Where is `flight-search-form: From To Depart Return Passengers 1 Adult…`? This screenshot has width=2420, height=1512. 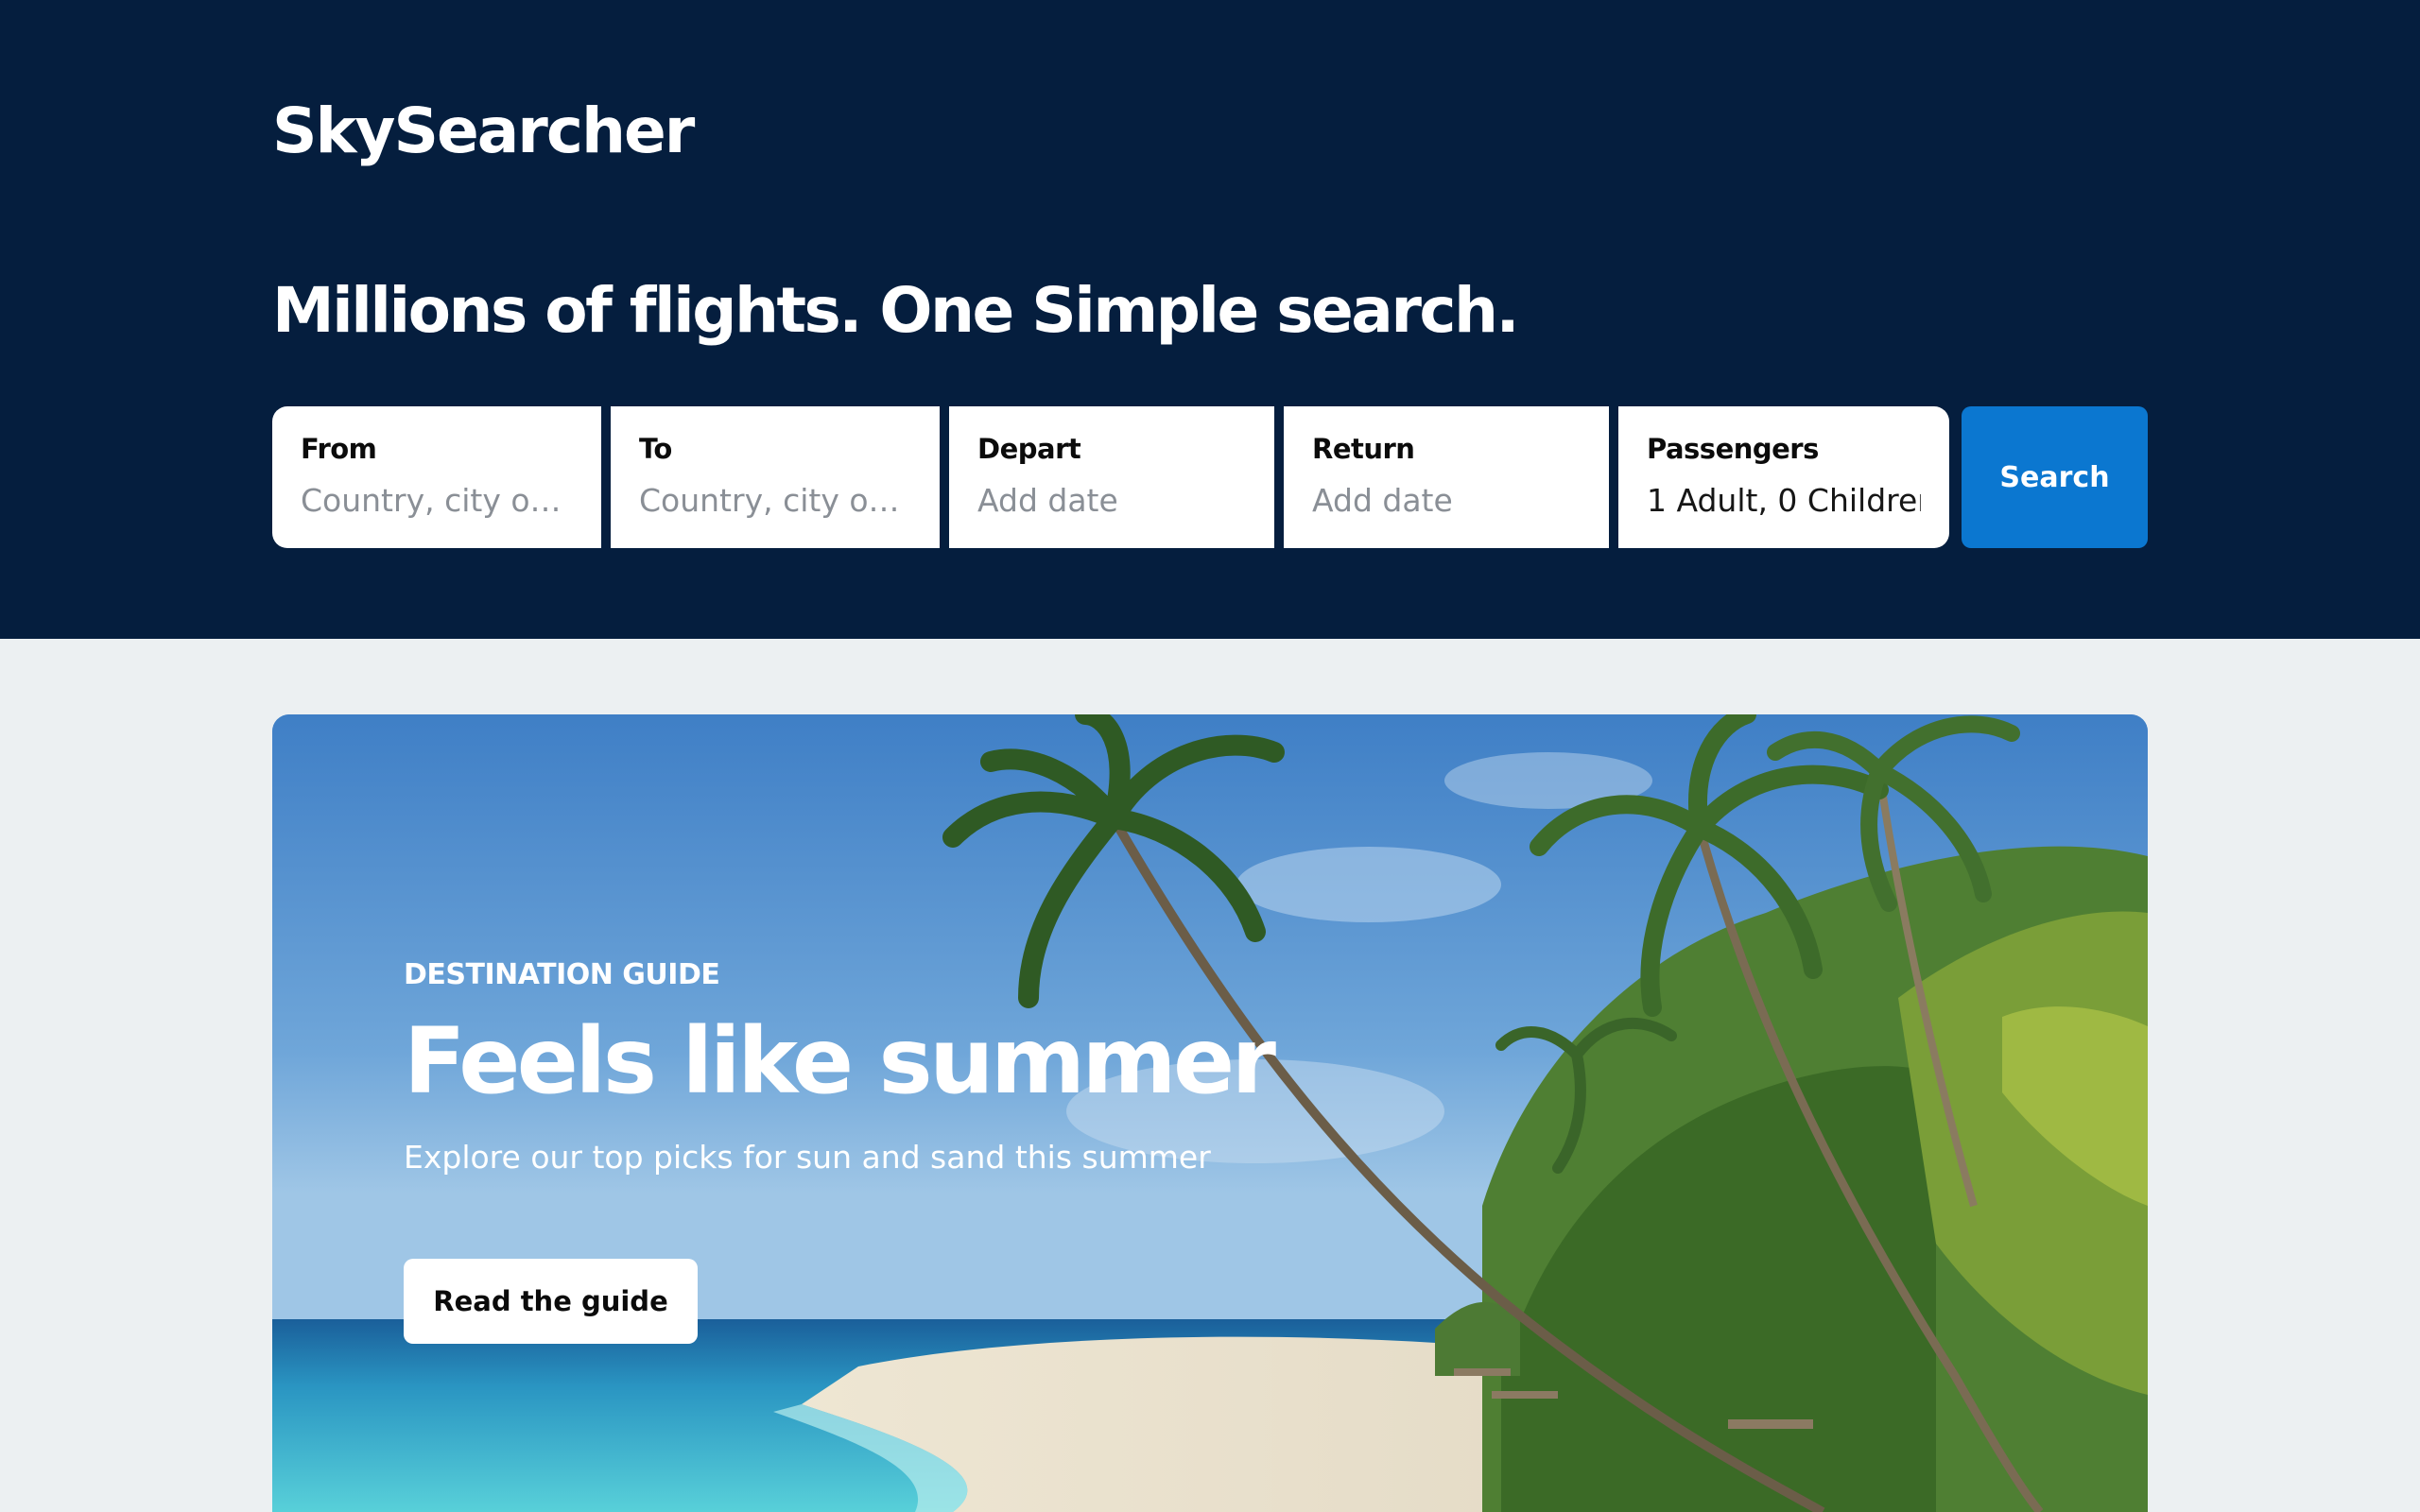
flight-search-form: From To Depart Return Passengers 1 Adult… is located at coordinates (1210, 477).